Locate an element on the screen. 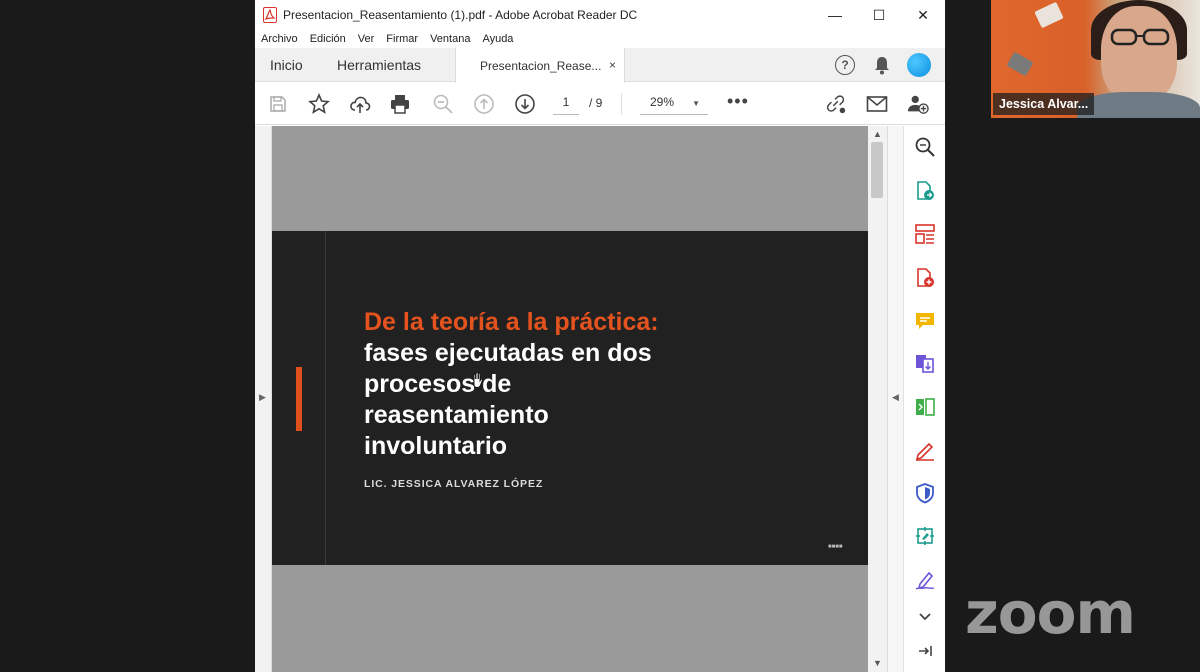  right-panel-collapse: ◀ is located at coordinates (895, 399).